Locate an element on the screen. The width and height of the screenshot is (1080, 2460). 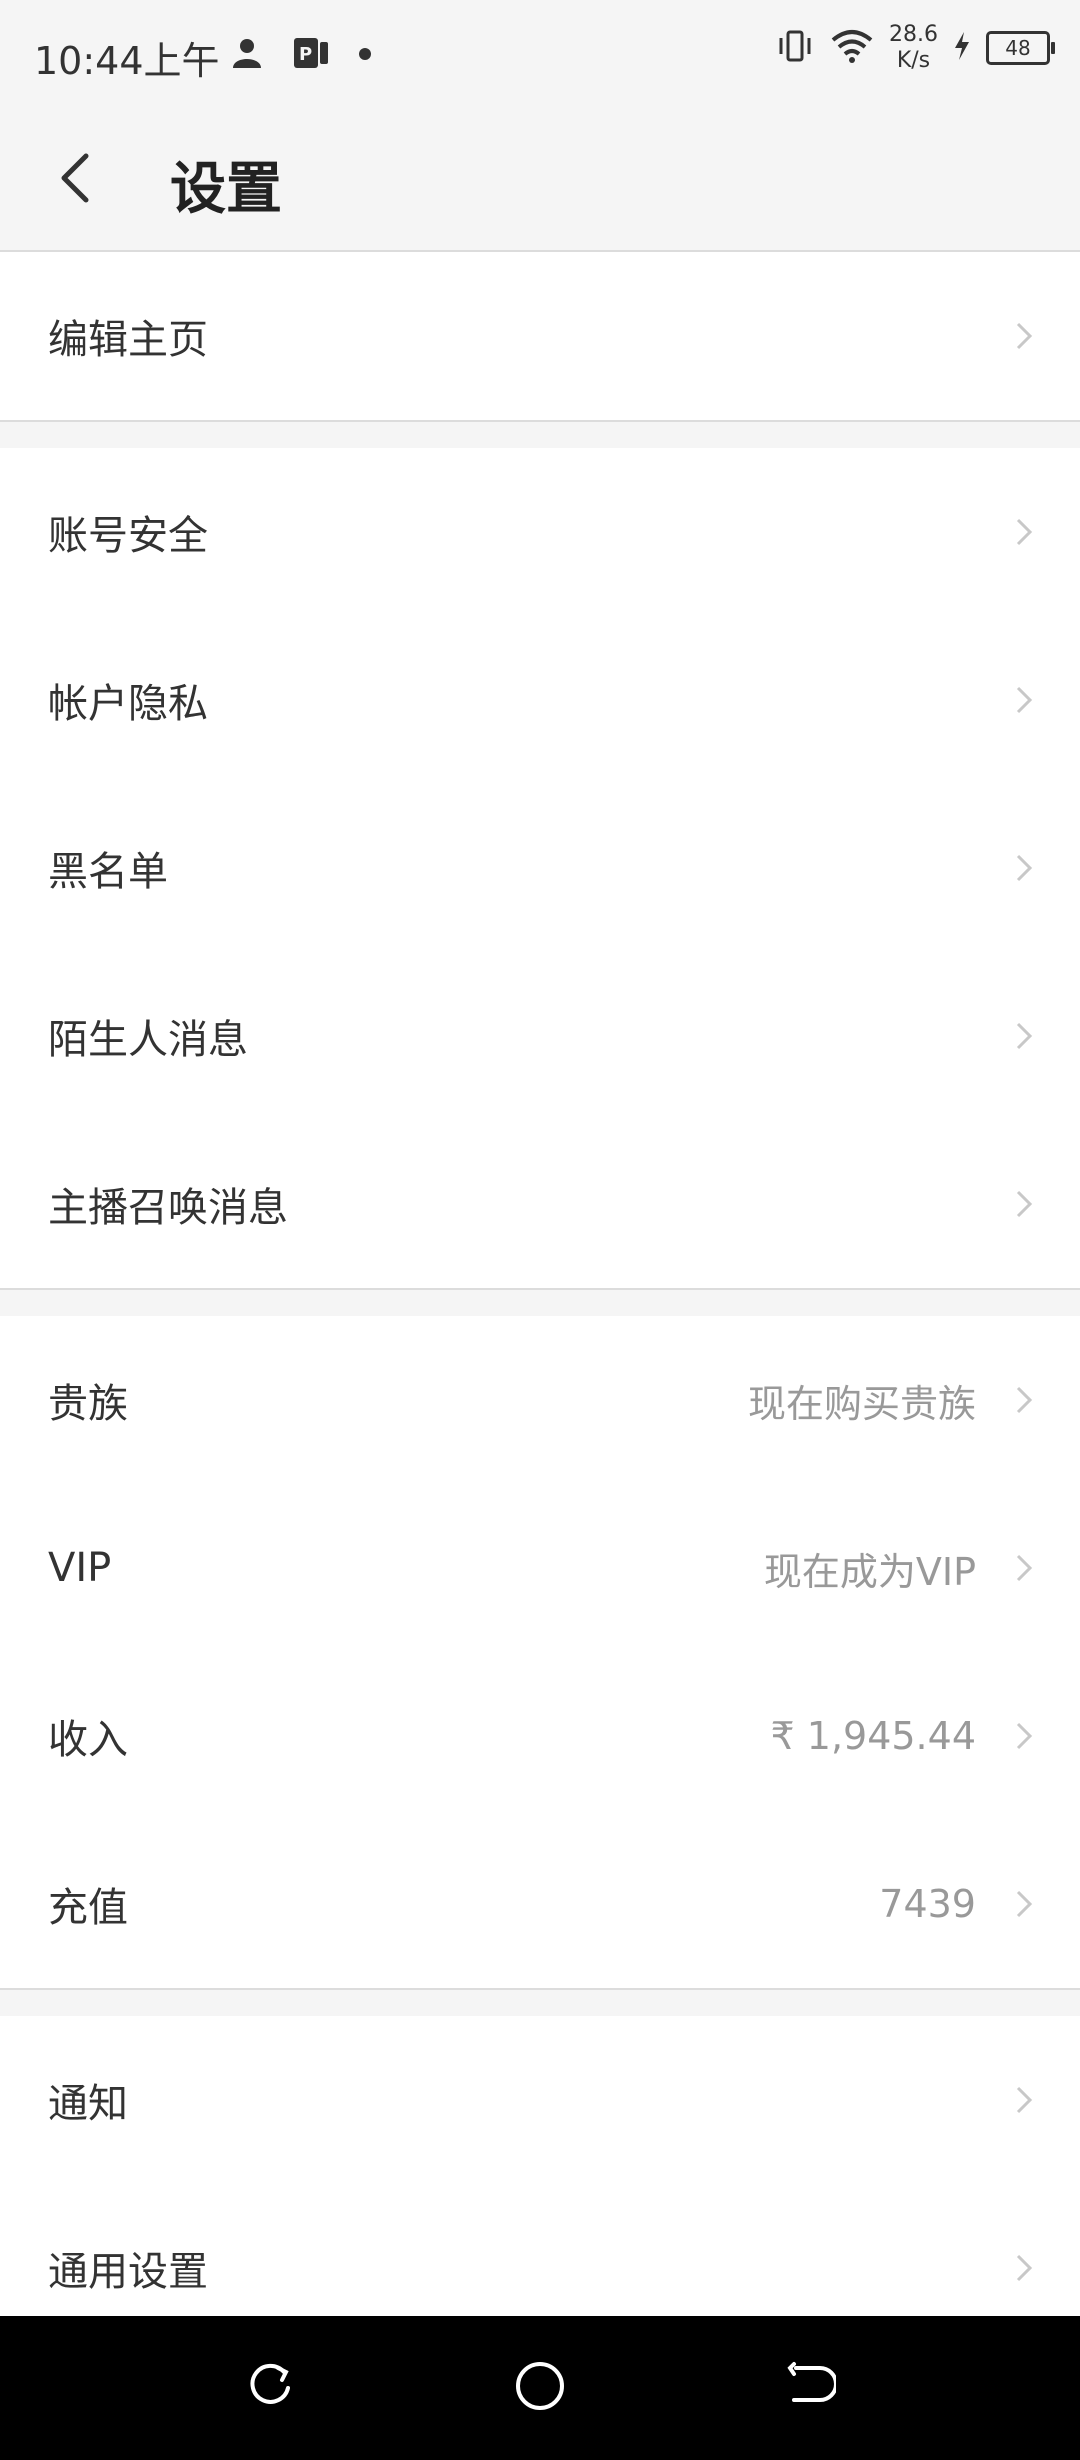
speed-value: 28.6 is located at coordinates (913, 34).